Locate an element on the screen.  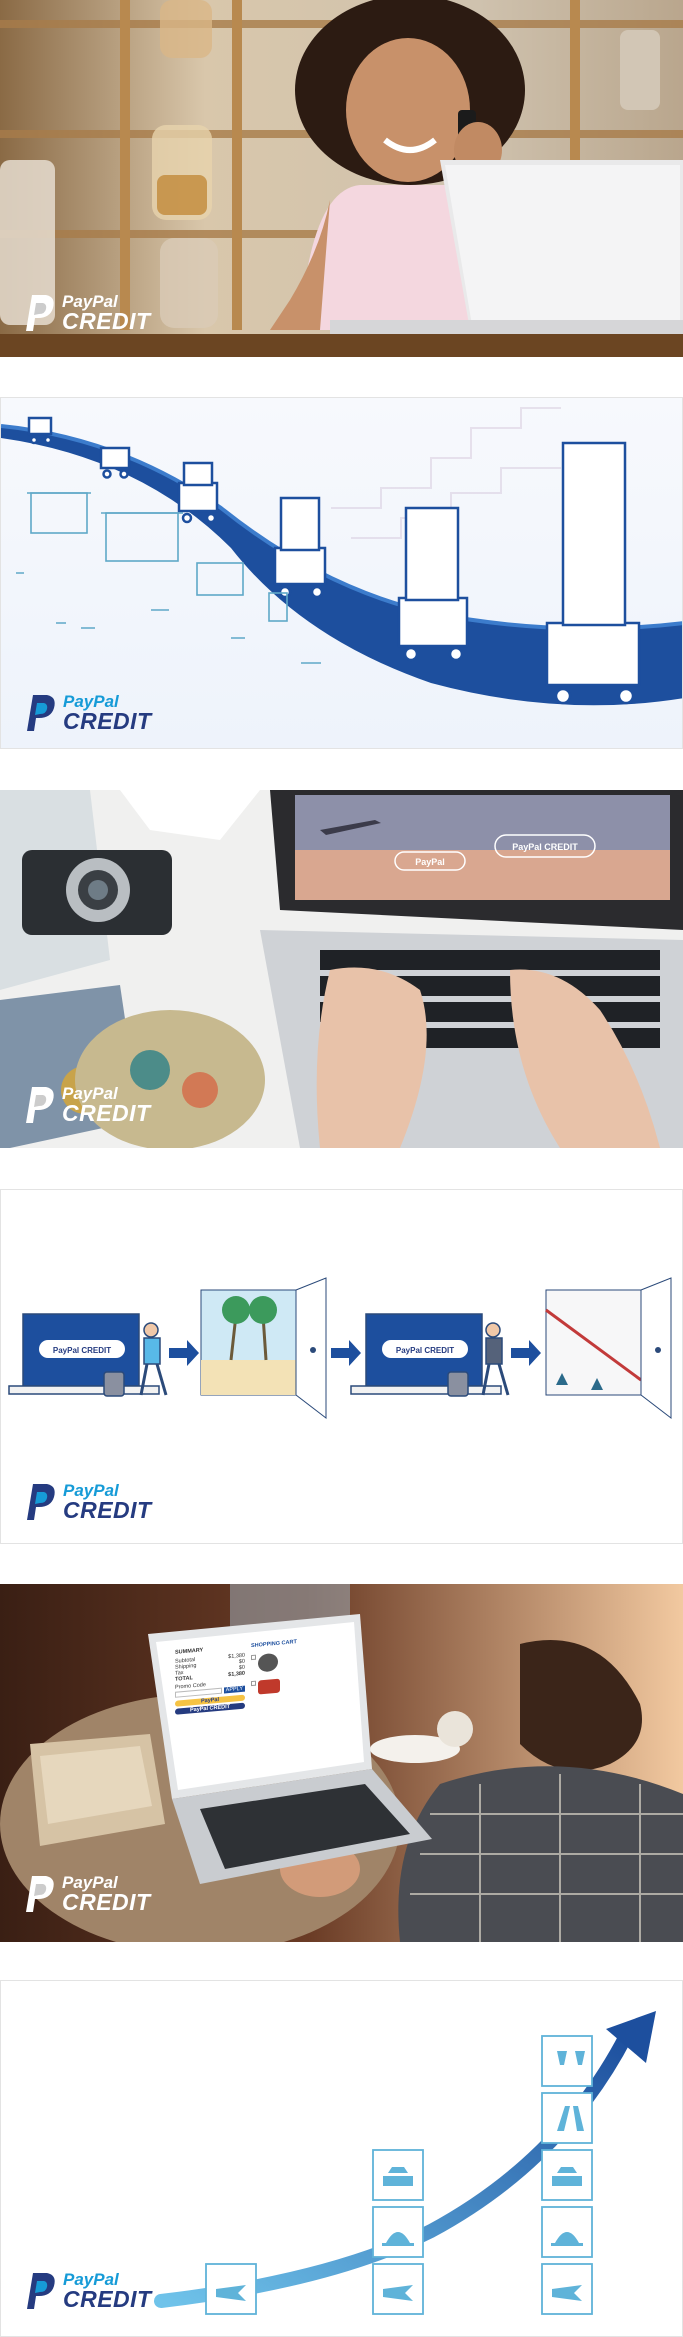
cart-item-brake is located at coordinates (302, 1660).